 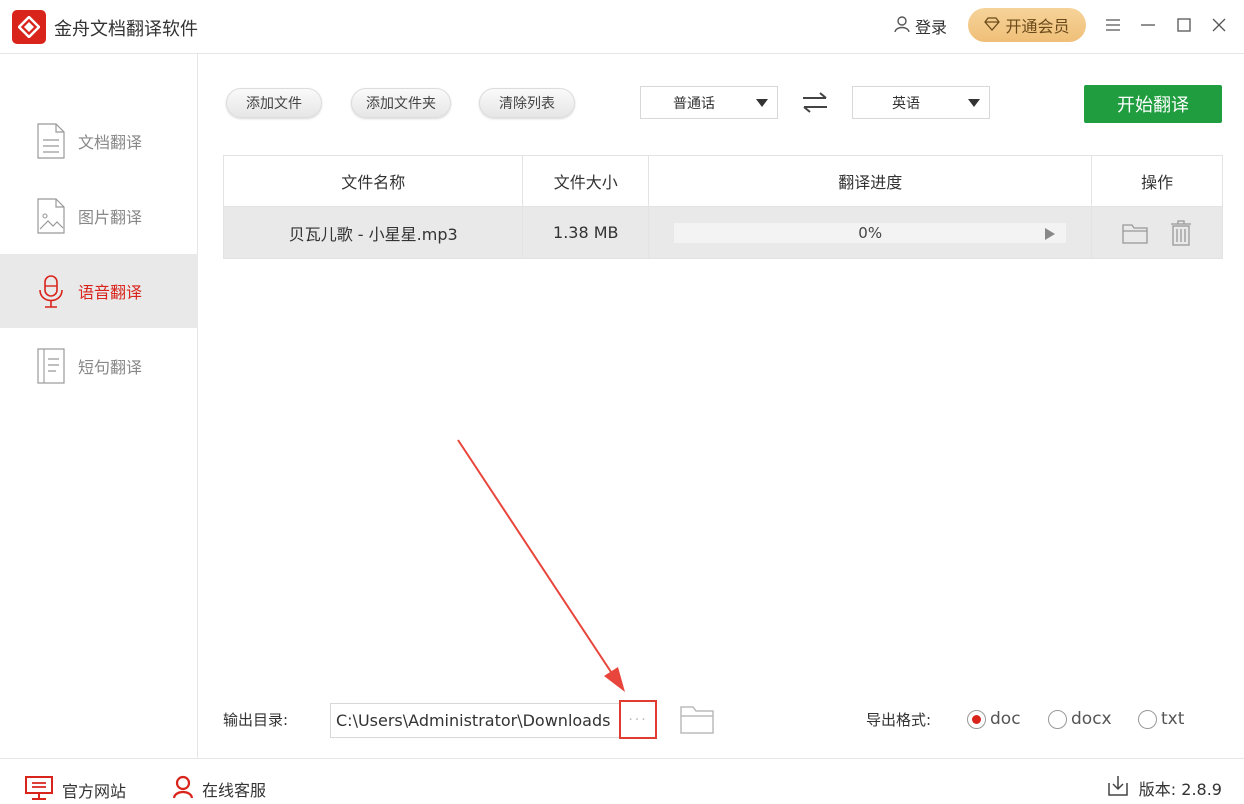 I want to click on clear-list-button: 清除列表, so click(x=527, y=103).